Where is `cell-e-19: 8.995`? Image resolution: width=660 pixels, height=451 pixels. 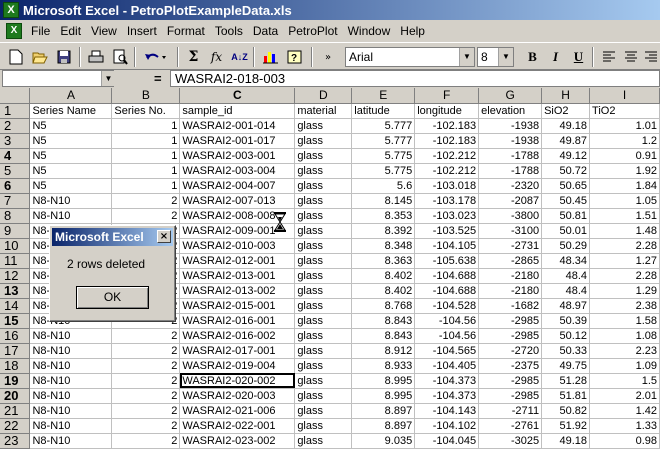 cell-e-19: 8.995 is located at coordinates (383, 381).